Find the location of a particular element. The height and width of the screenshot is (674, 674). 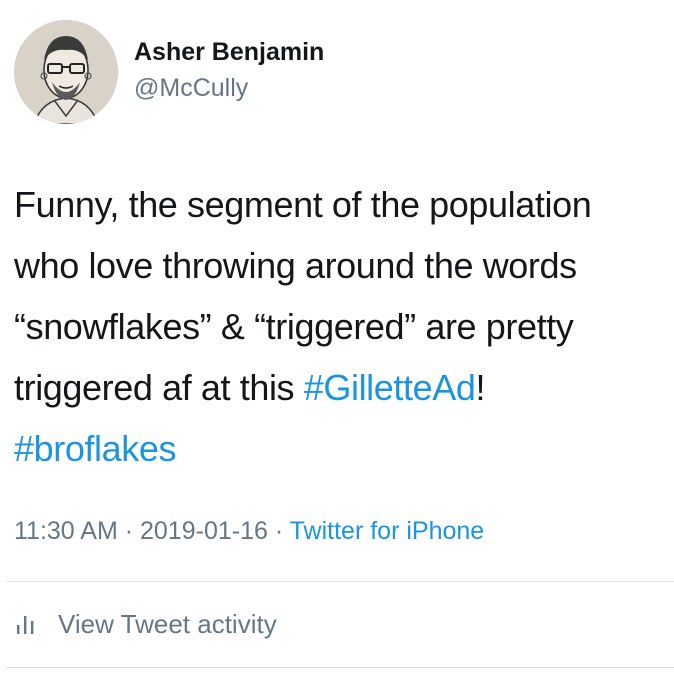

tweet-text-segment: who love throwing around the words is located at coordinates (295, 265).